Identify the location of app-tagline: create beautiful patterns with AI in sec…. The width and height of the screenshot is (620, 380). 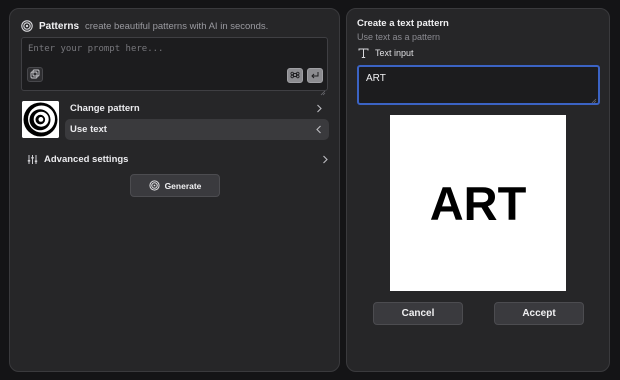
(177, 26).